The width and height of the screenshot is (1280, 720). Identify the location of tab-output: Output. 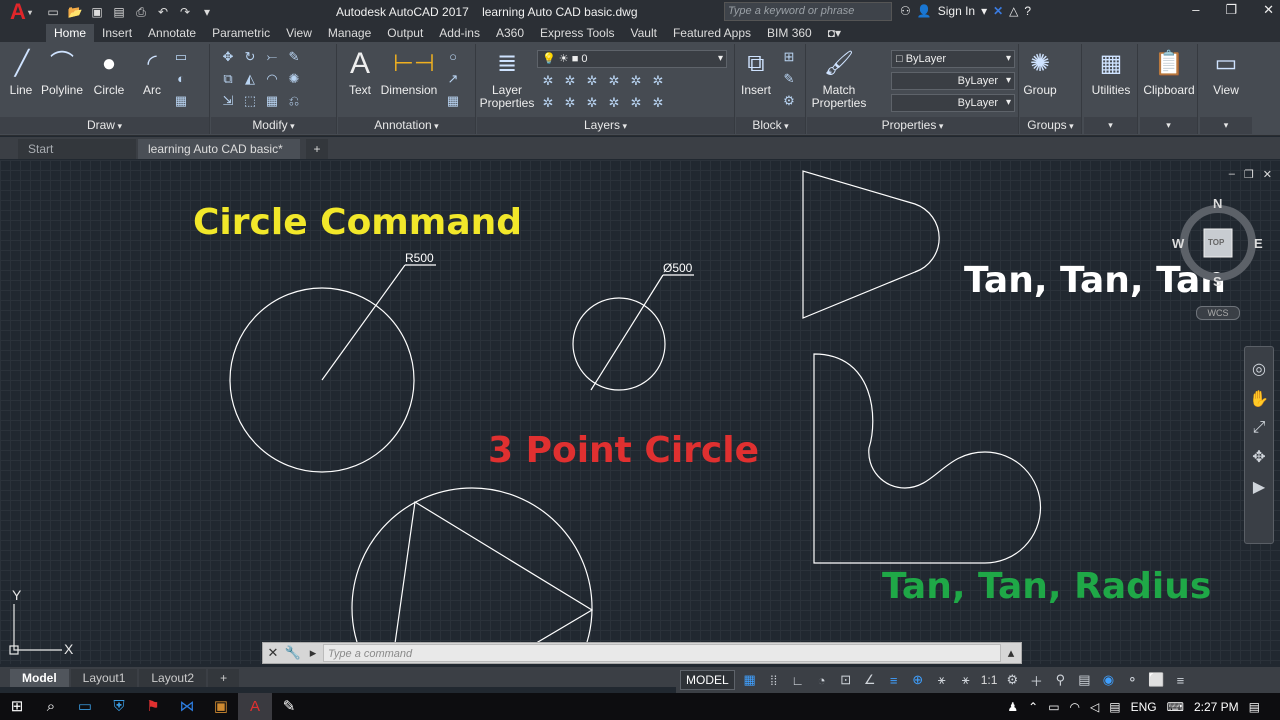
(405, 33).